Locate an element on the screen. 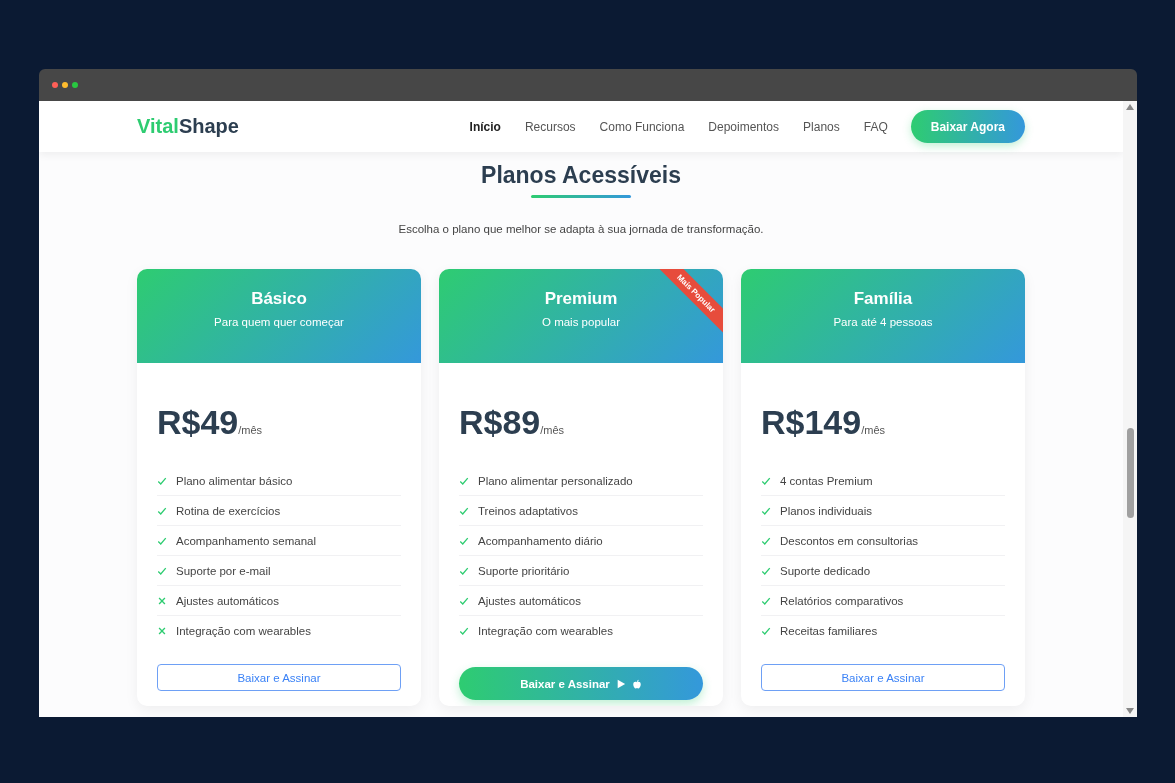 Image resolution: width=1175 pixels, height=783 pixels. feature-text: Acompanhamento semanal is located at coordinates (246, 540).